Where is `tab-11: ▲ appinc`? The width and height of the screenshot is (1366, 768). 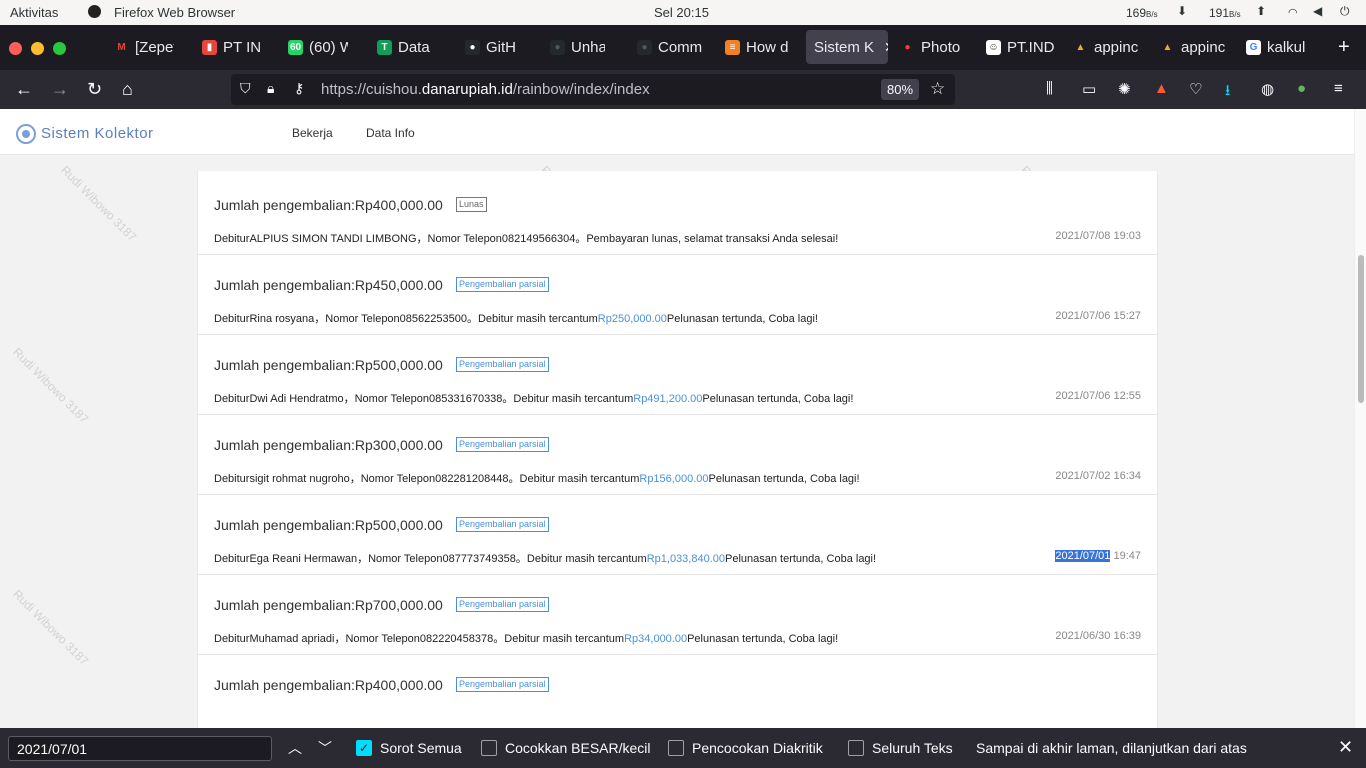
tab-11: ▲ appinc is located at coordinates (1108, 47).